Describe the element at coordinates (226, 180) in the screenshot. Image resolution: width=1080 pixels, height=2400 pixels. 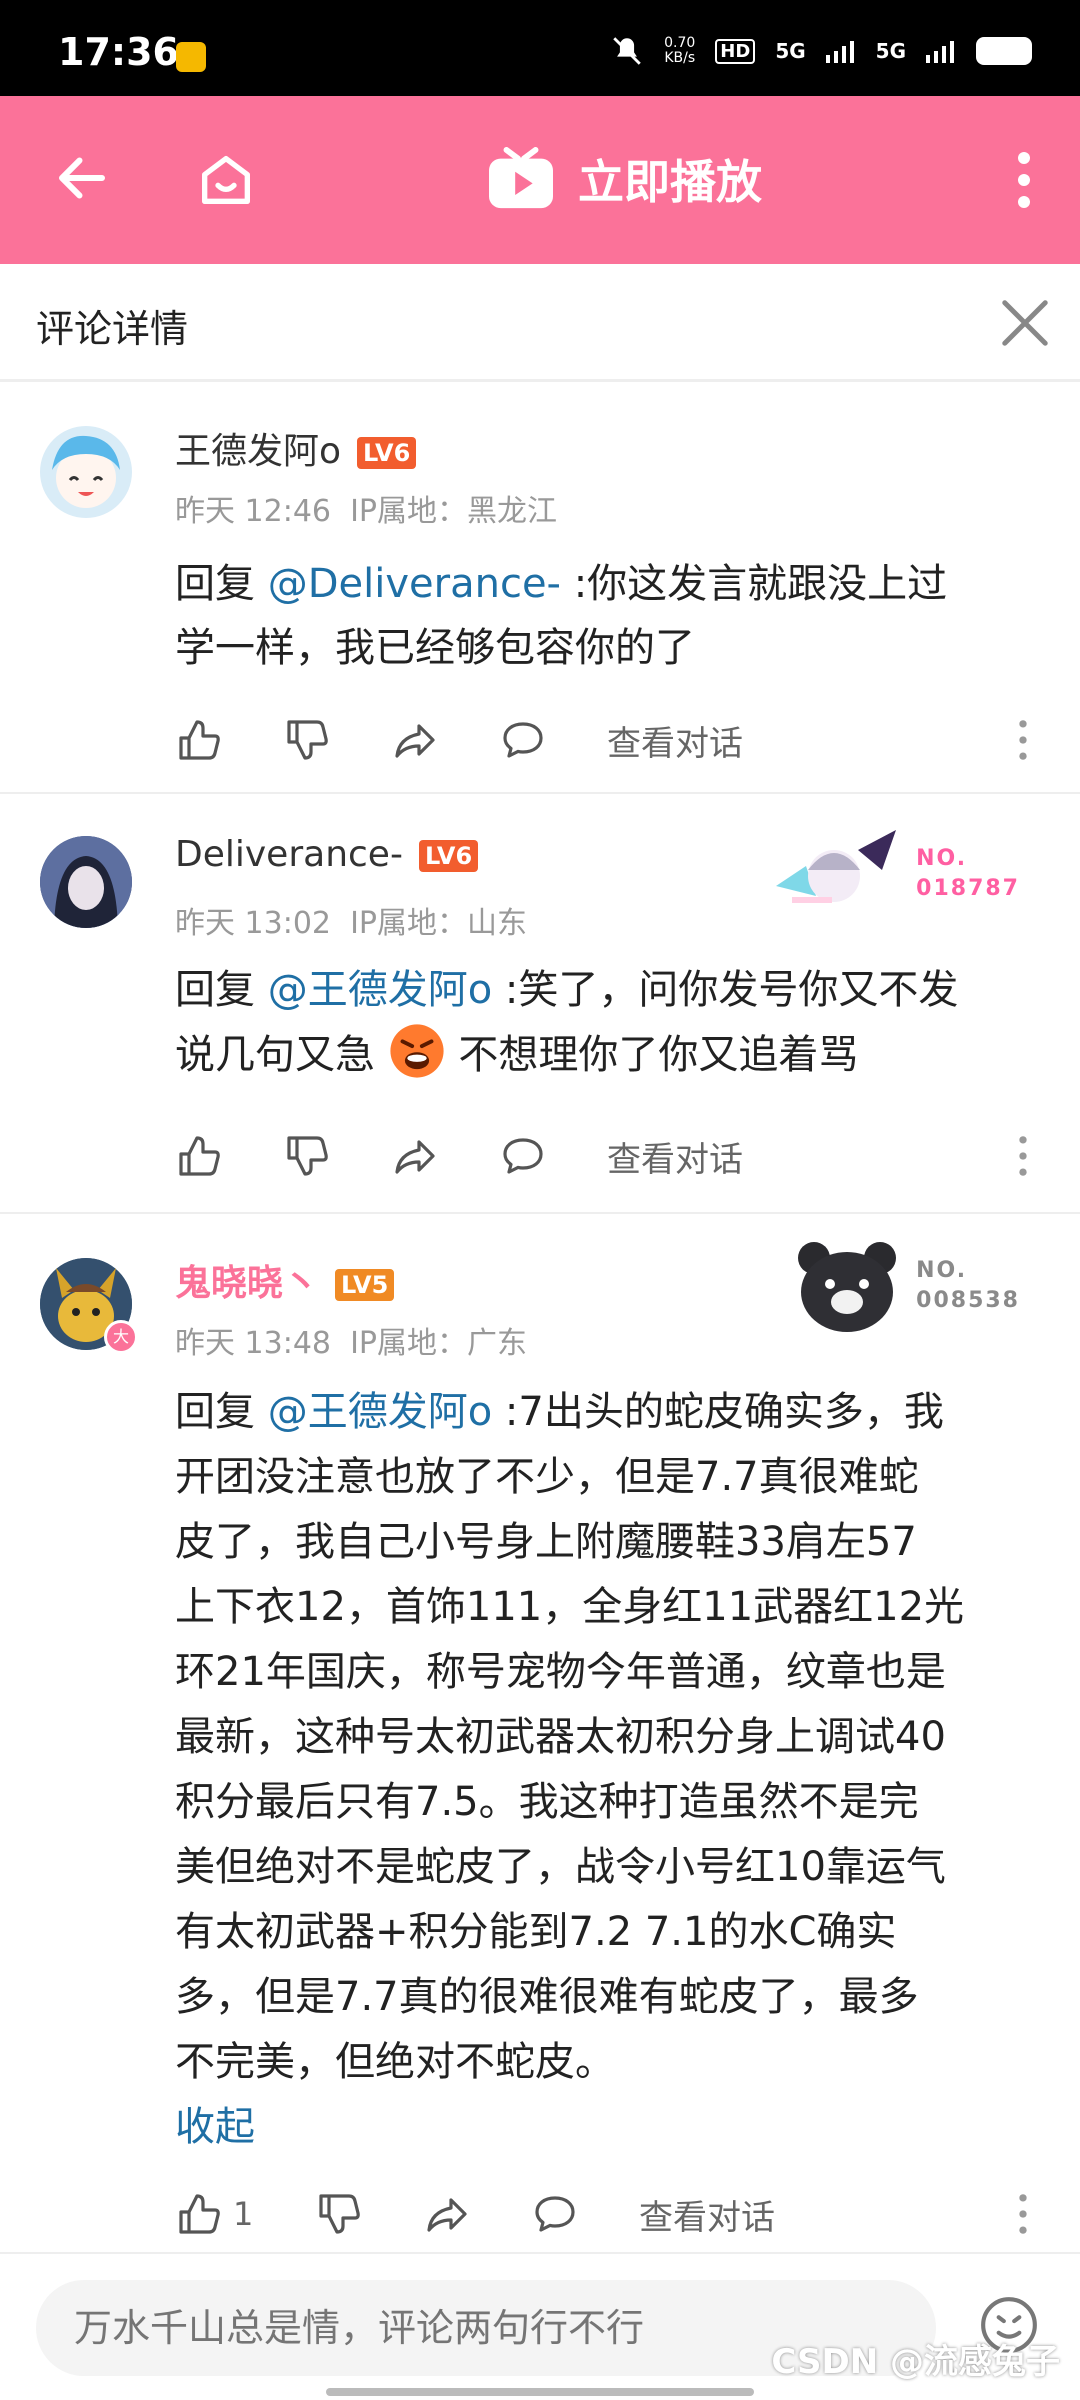
I see `home-icon` at that location.